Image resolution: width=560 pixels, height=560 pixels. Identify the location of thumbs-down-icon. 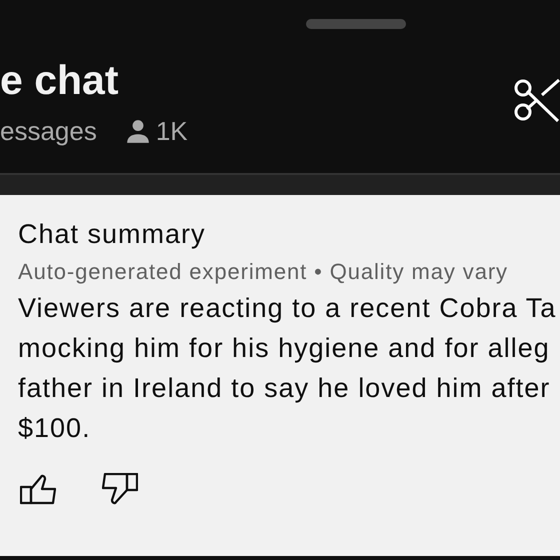
(120, 489).